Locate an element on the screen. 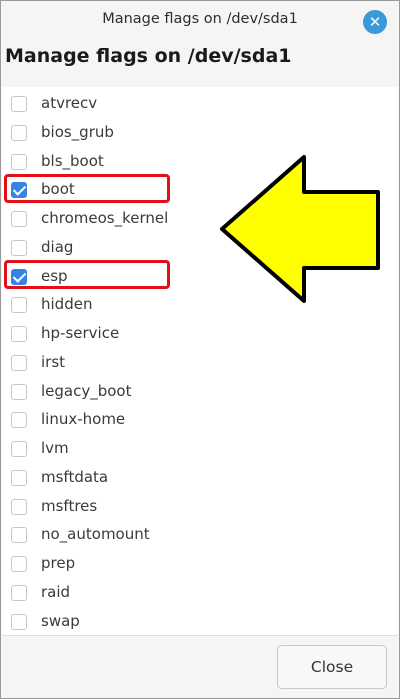 The image size is (400, 699). arrow-left-icon is located at coordinates (300, 229).